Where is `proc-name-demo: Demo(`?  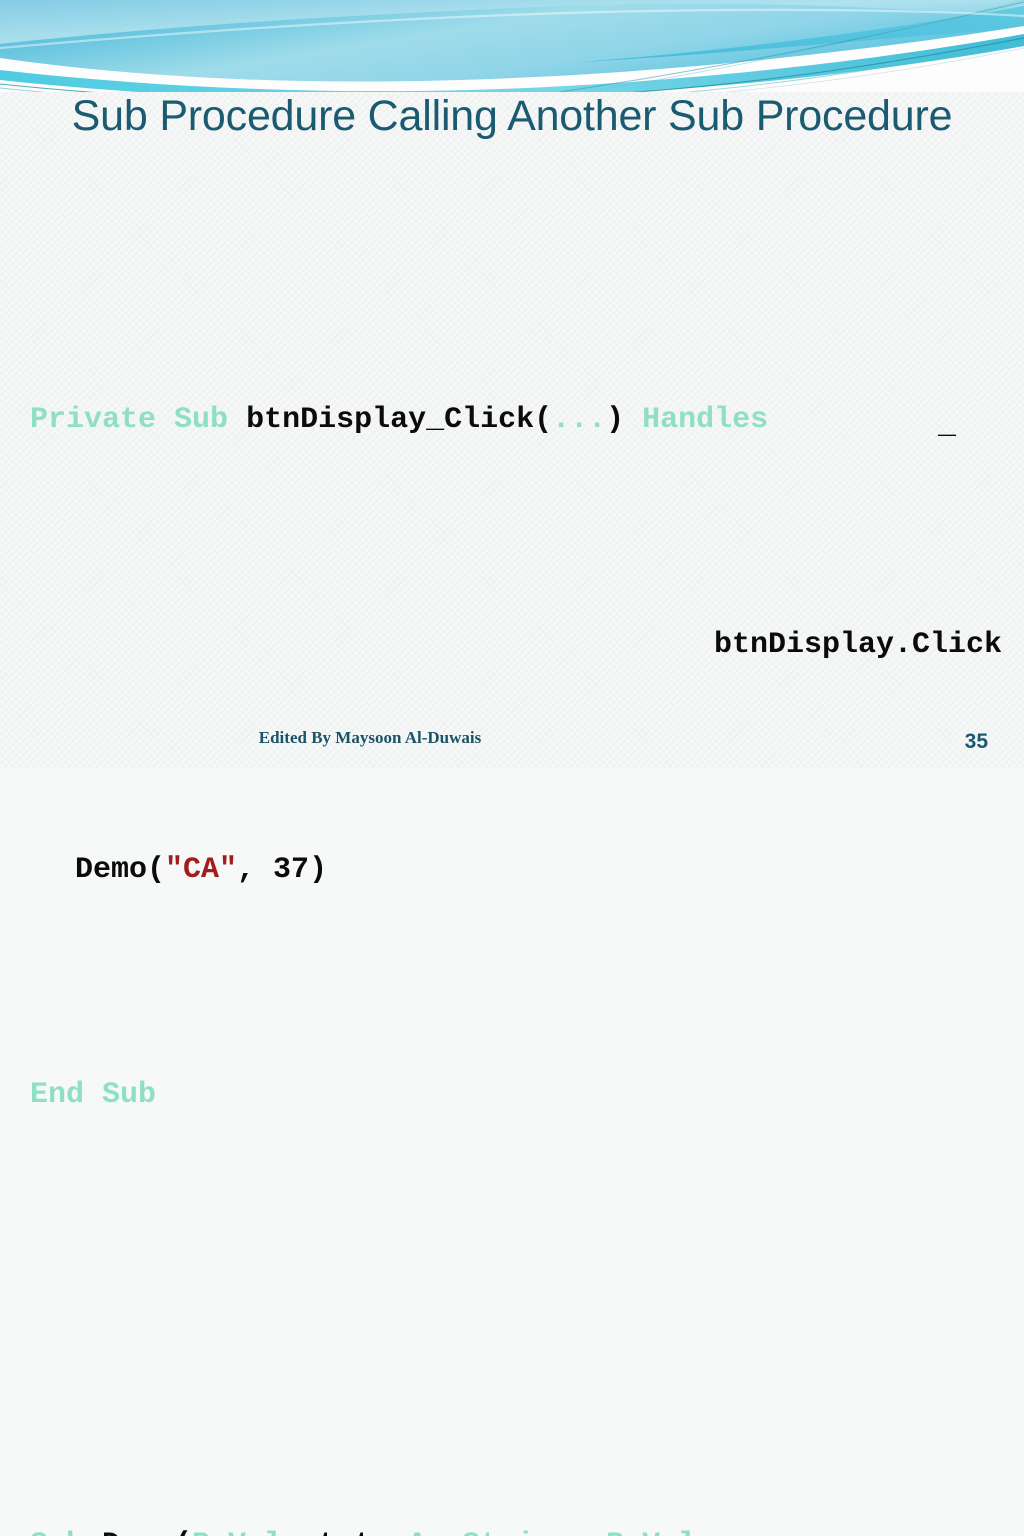 proc-name-demo: Demo( is located at coordinates (138, 1532).